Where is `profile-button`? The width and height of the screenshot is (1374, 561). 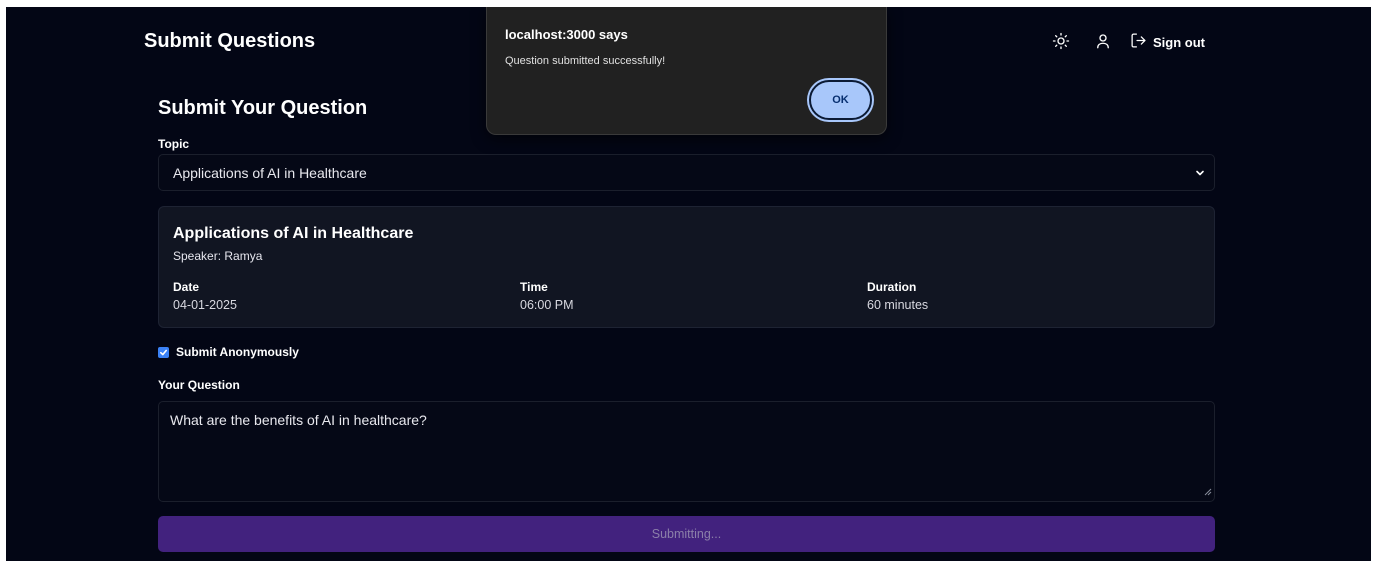
profile-button is located at coordinates (1103, 42).